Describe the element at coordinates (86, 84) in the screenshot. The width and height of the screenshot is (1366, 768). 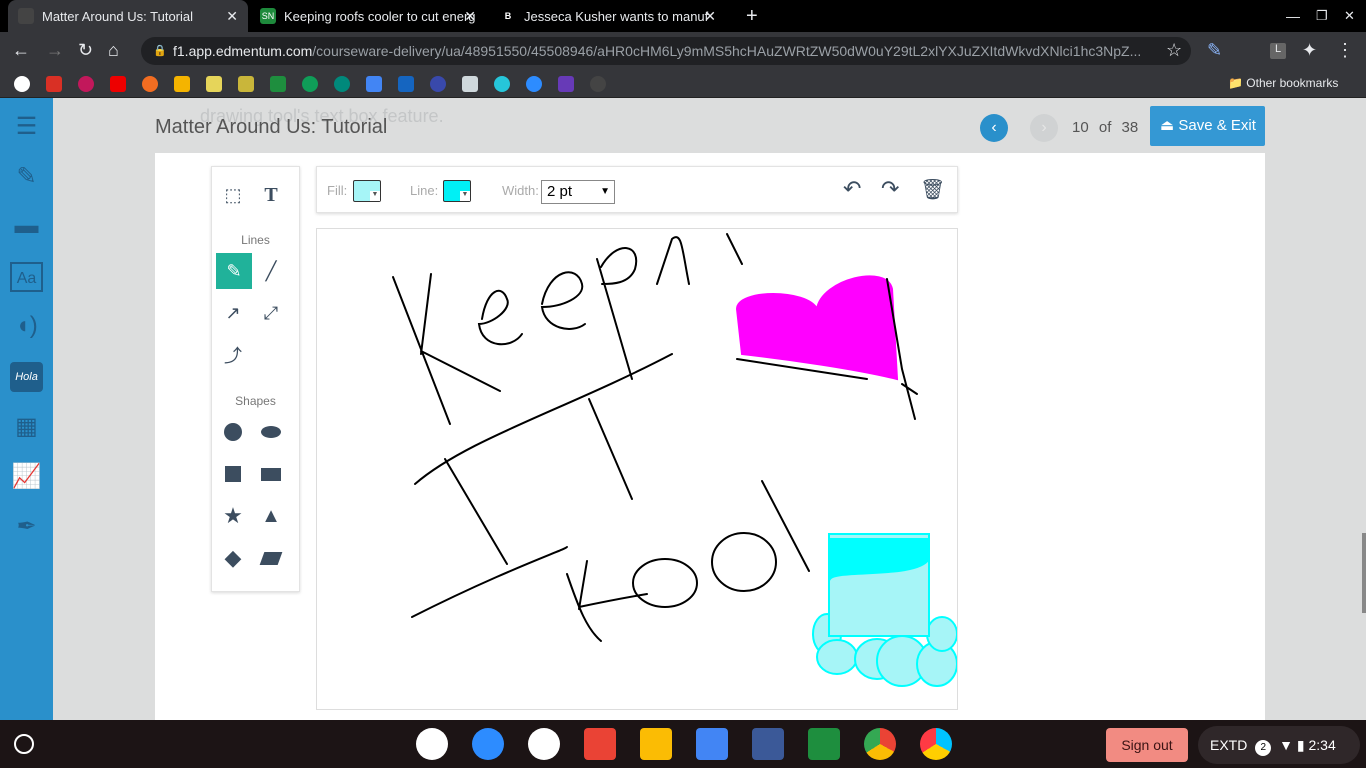
I see `iheart-bookmark-icon` at that location.